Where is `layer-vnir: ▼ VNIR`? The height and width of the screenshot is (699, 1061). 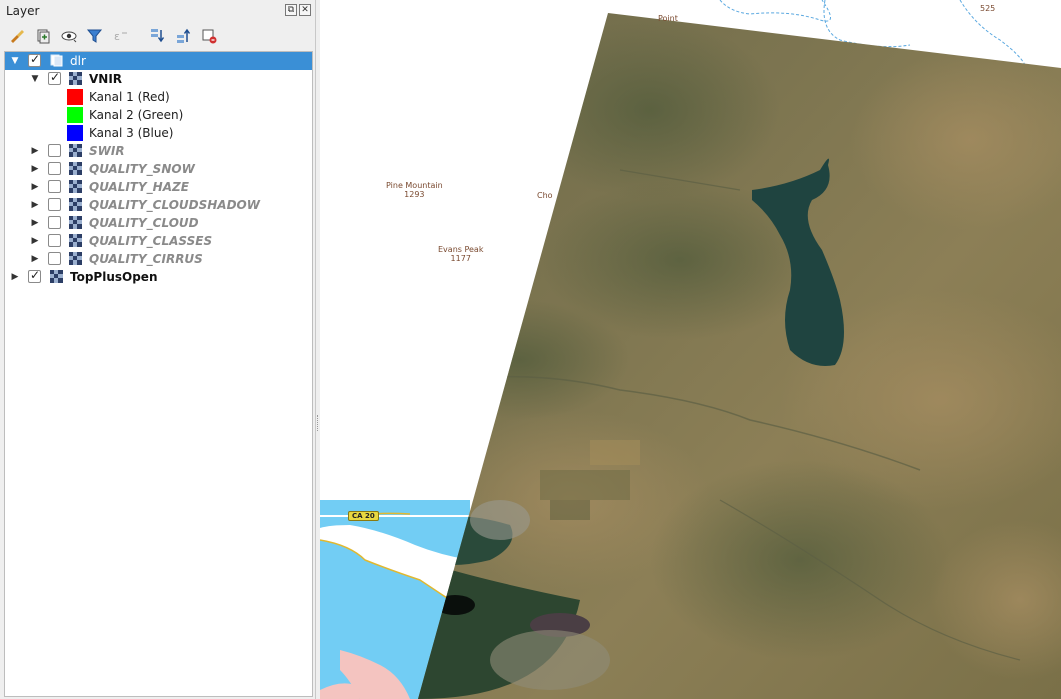
layer-vnir: ▼ VNIR is located at coordinates (158, 79).